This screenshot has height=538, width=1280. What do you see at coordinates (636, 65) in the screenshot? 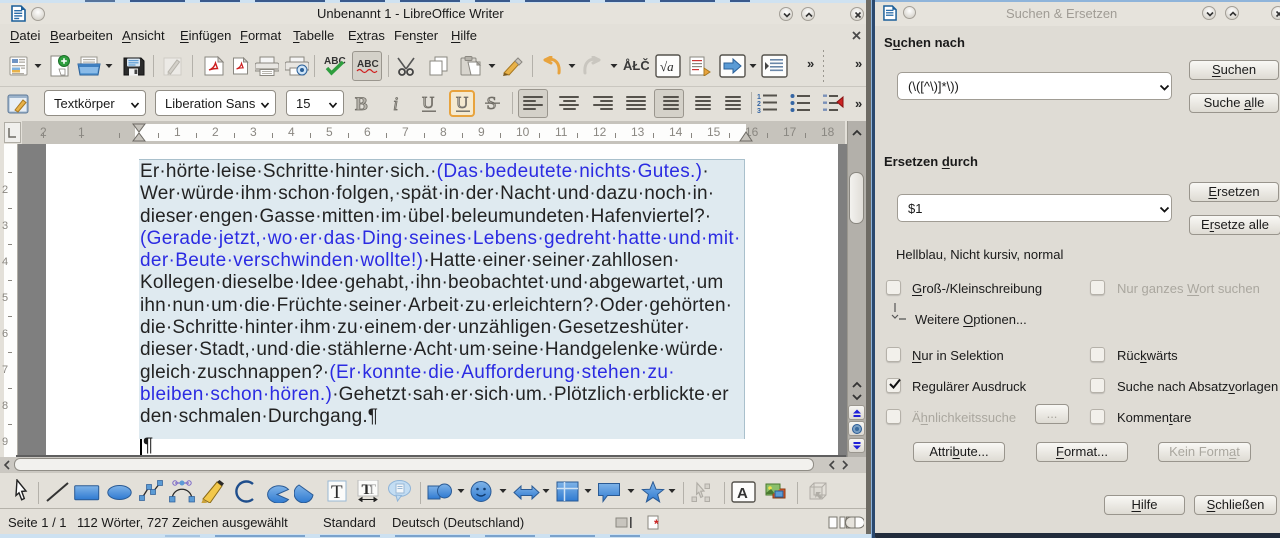
I see `svg-text: ÅŁČ` at bounding box center [636, 65].